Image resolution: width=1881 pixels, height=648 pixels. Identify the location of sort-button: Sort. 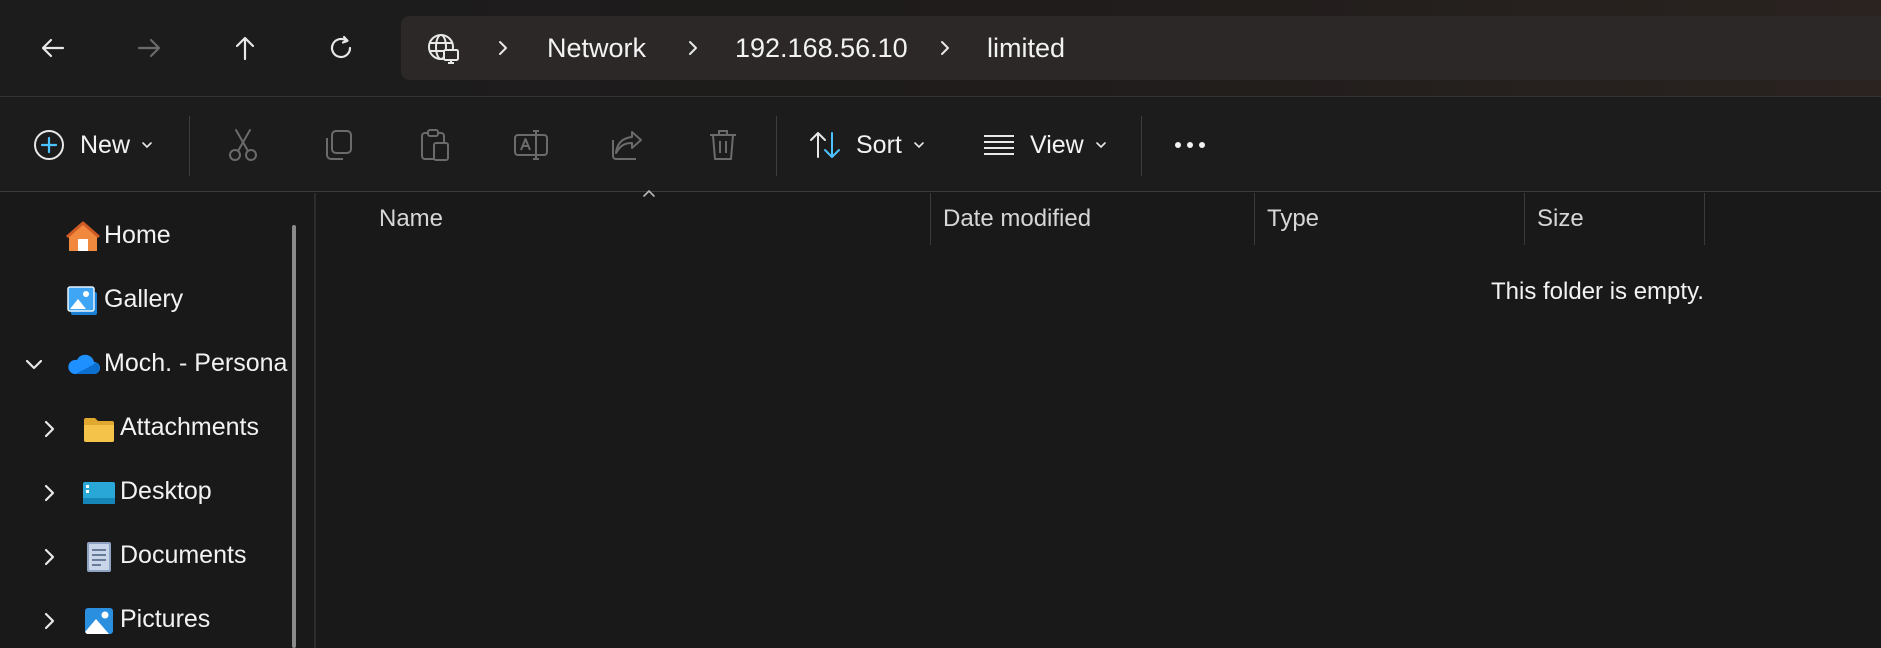
(867, 145).